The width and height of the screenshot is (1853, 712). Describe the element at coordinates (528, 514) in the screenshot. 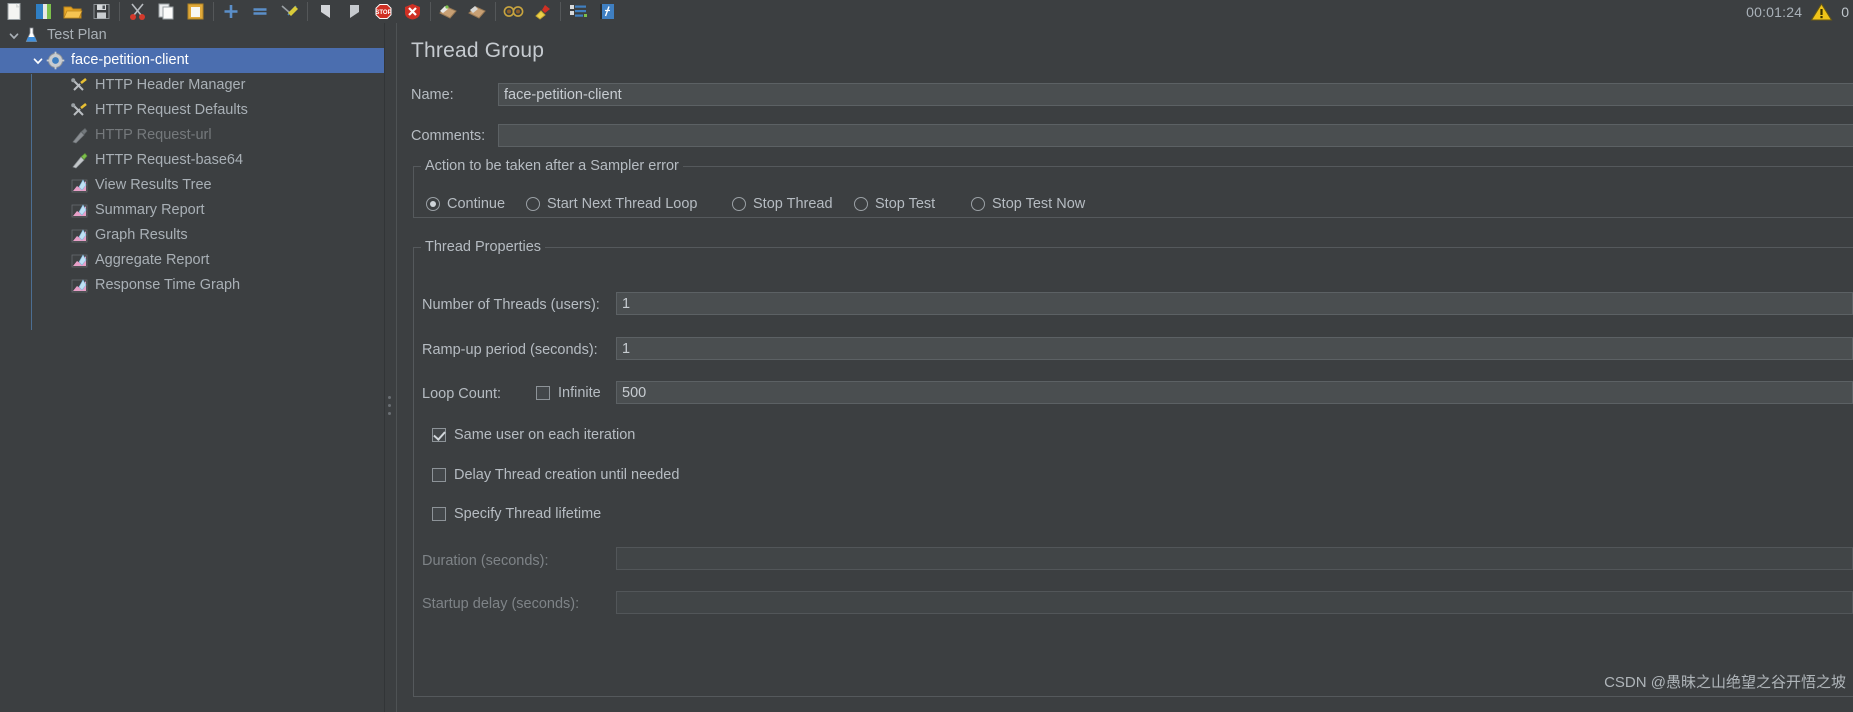

I see `specify-lifetime-label: Specify Thread lifetime` at that location.